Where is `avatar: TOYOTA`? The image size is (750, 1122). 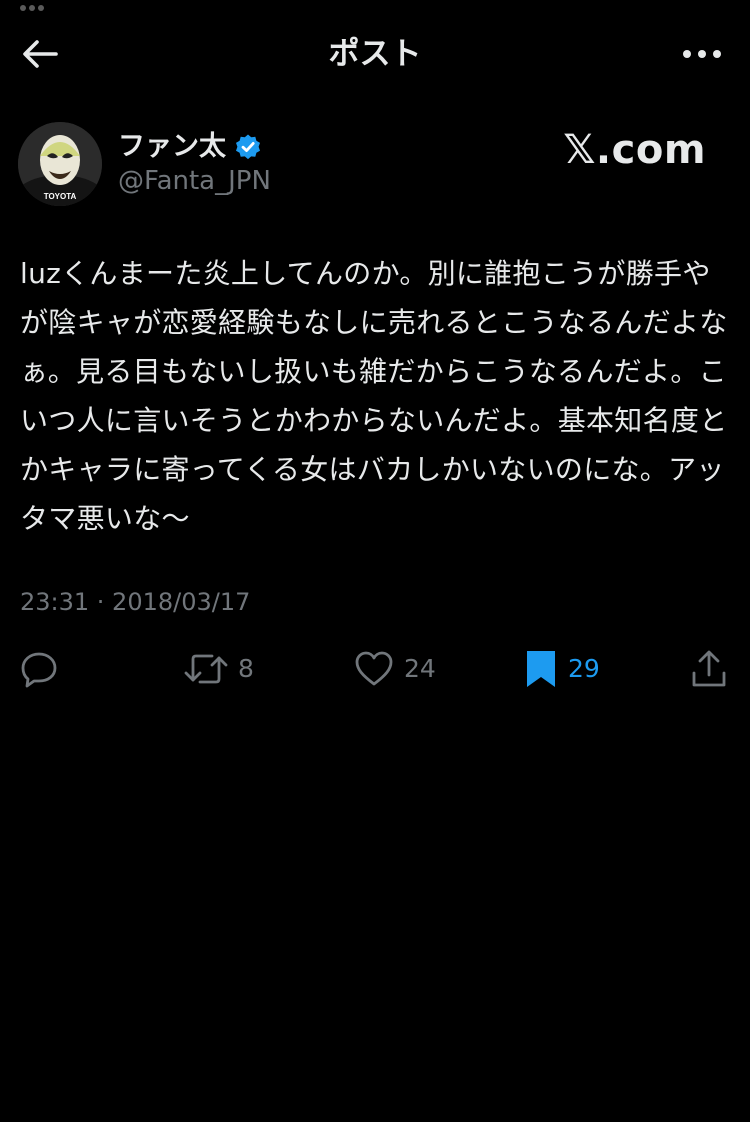 avatar: TOYOTA is located at coordinates (60, 164).